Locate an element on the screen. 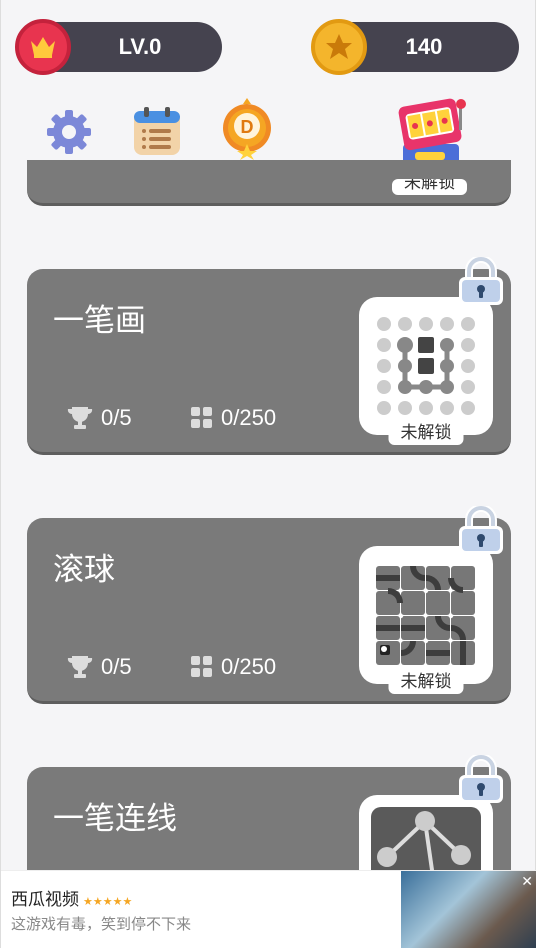  crown-icon is located at coordinates (43, 47).